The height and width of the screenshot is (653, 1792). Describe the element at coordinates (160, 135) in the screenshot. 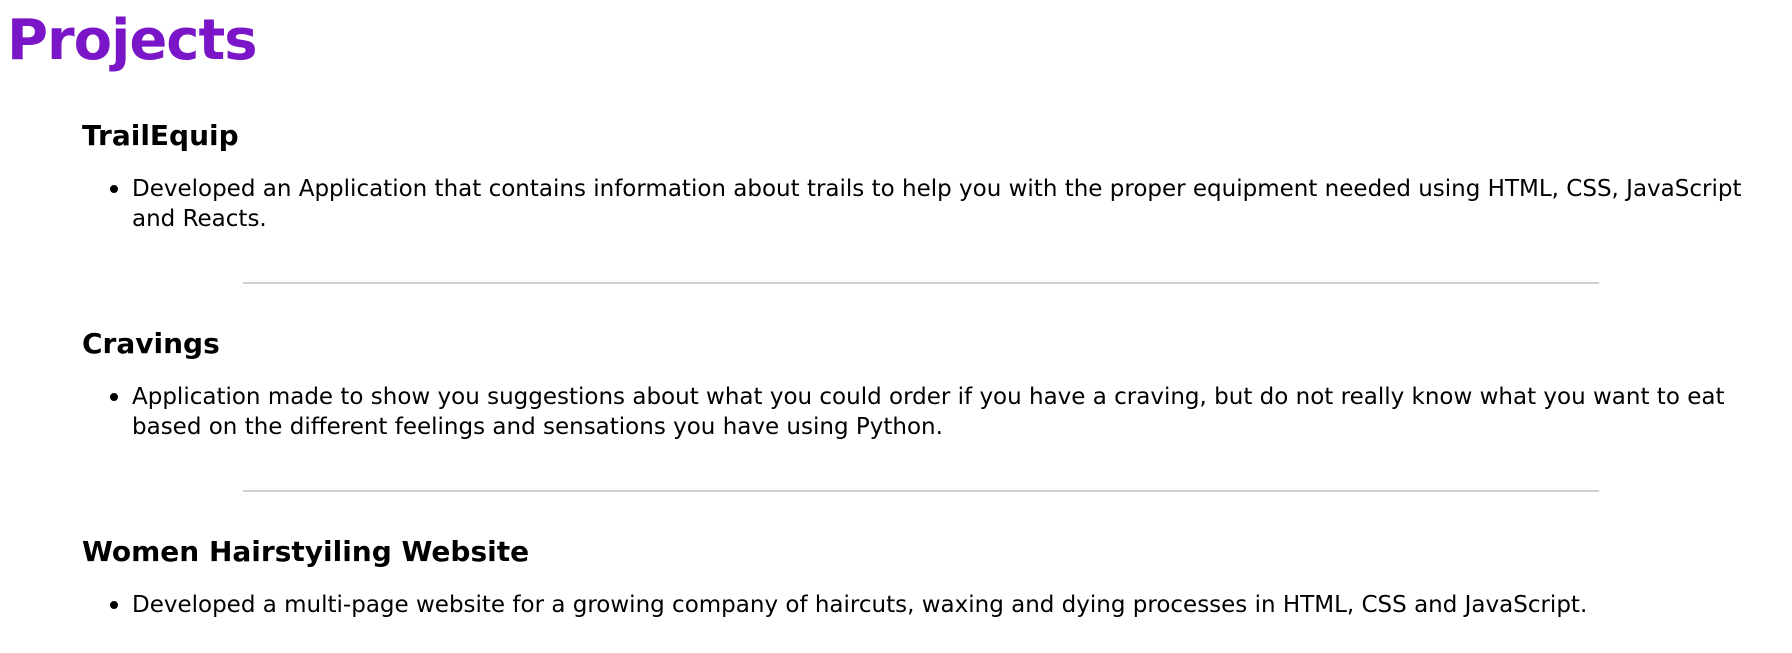

I see `project-title: TrailEquip` at that location.